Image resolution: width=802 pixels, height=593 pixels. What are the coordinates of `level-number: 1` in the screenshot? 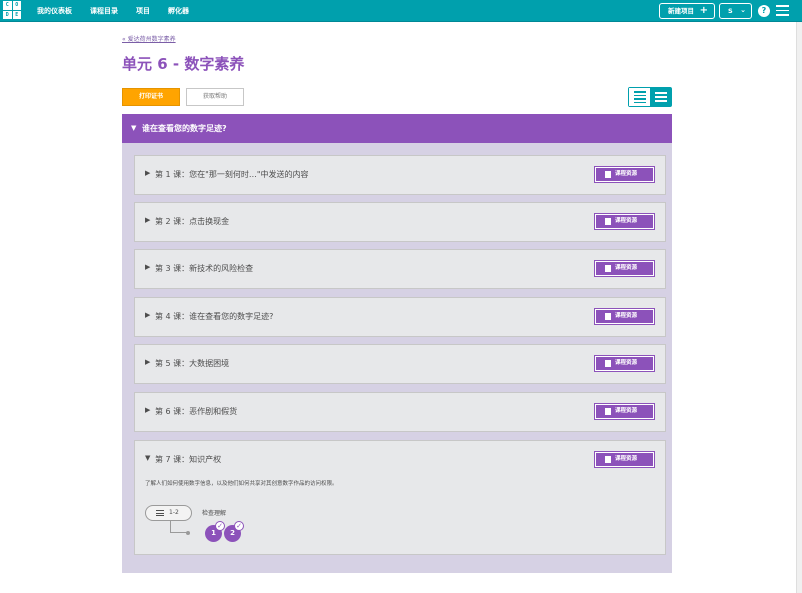 It's located at (213, 533).